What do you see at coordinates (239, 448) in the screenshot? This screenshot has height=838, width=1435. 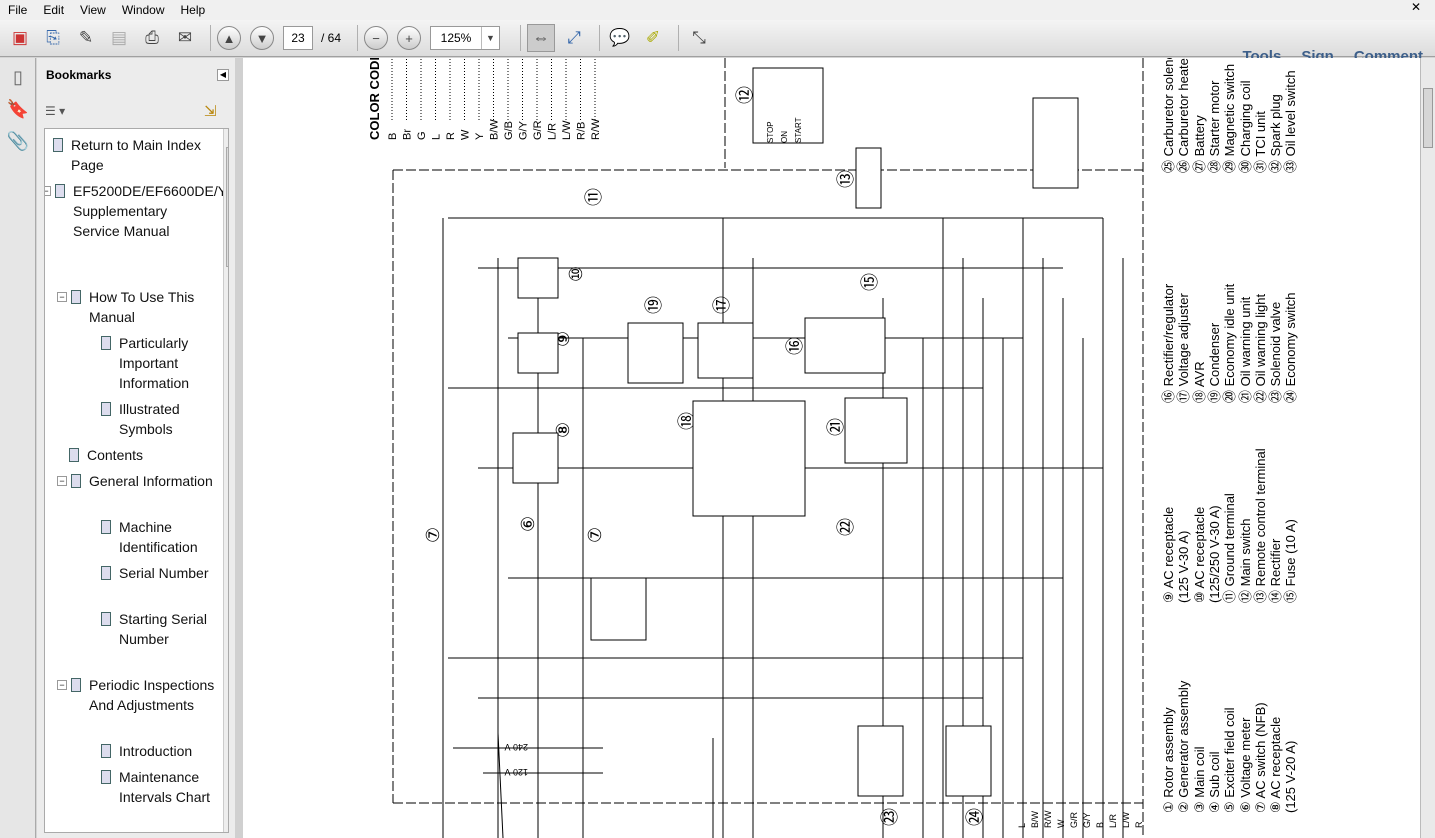 I see `panel-splitter` at bounding box center [239, 448].